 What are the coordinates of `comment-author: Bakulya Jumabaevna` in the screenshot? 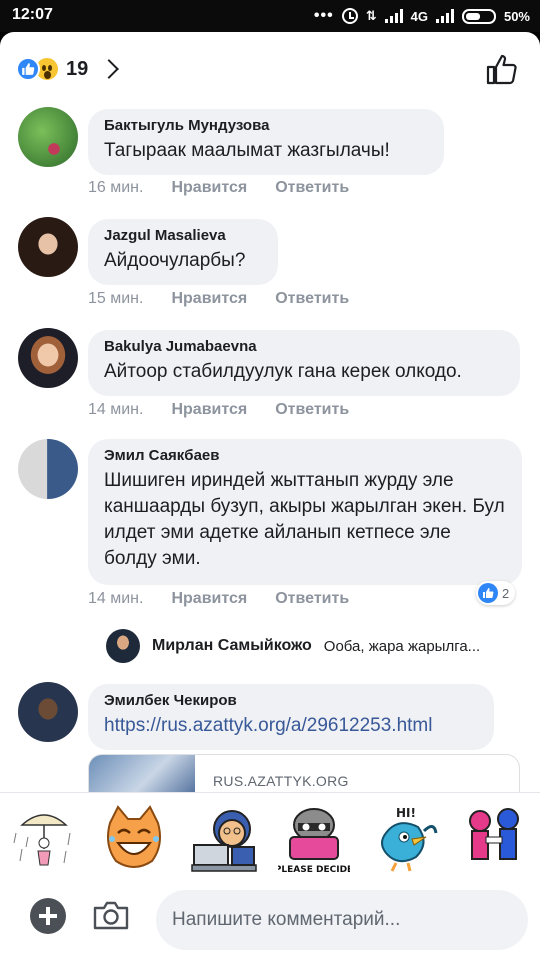 It's located at (304, 346).